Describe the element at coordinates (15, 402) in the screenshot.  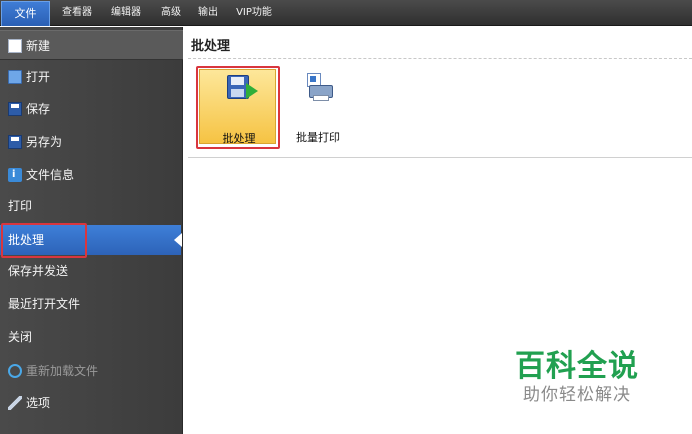
I see `options-tool-icon` at that location.